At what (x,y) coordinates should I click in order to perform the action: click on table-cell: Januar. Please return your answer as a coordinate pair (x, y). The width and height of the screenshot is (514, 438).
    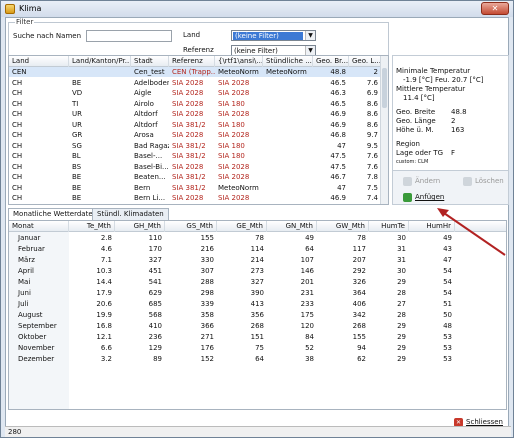
    Looking at the image, I should click on (29, 238).